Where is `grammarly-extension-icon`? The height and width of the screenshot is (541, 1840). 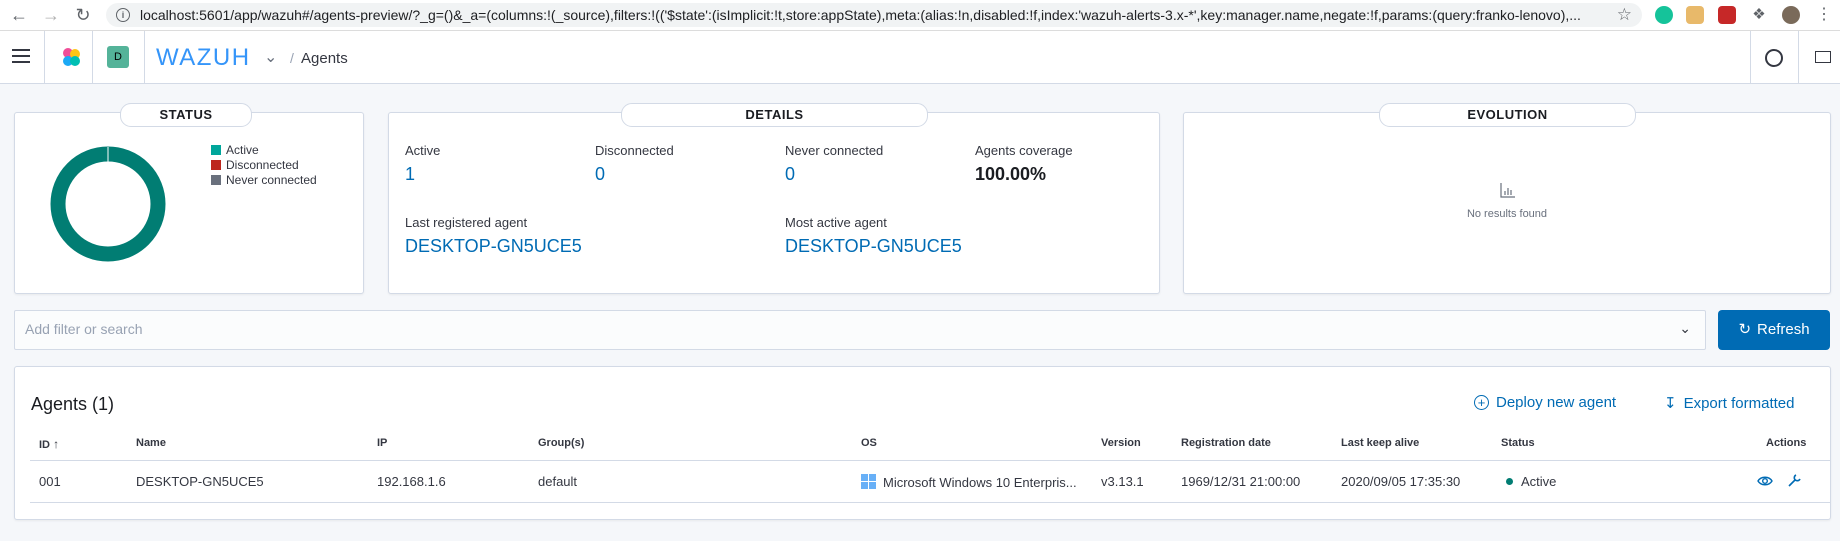 grammarly-extension-icon is located at coordinates (1664, 15).